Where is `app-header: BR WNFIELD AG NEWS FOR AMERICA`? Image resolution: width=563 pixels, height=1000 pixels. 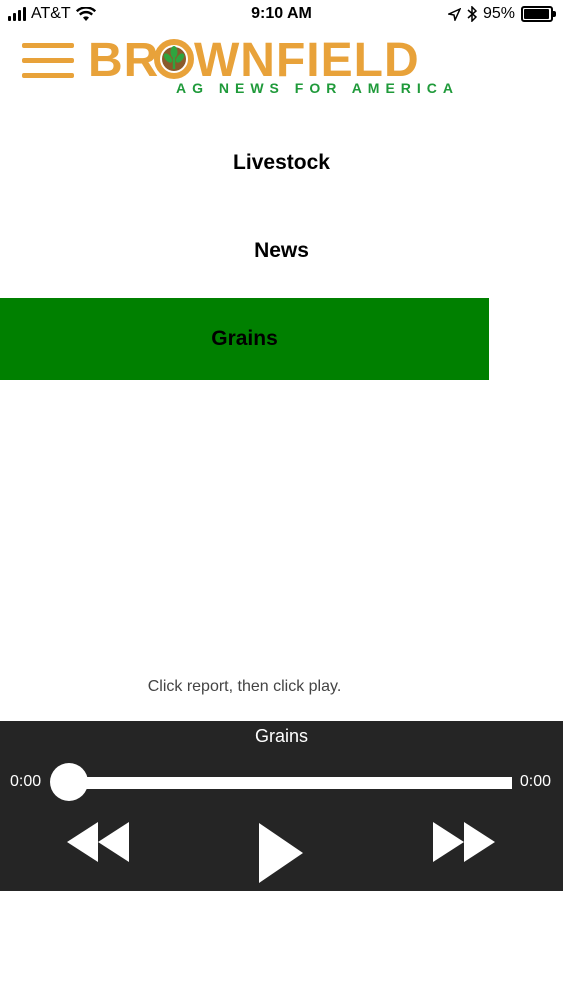 app-header: BR WNFIELD AG NEWS FOR AMERICA is located at coordinates (281, 68).